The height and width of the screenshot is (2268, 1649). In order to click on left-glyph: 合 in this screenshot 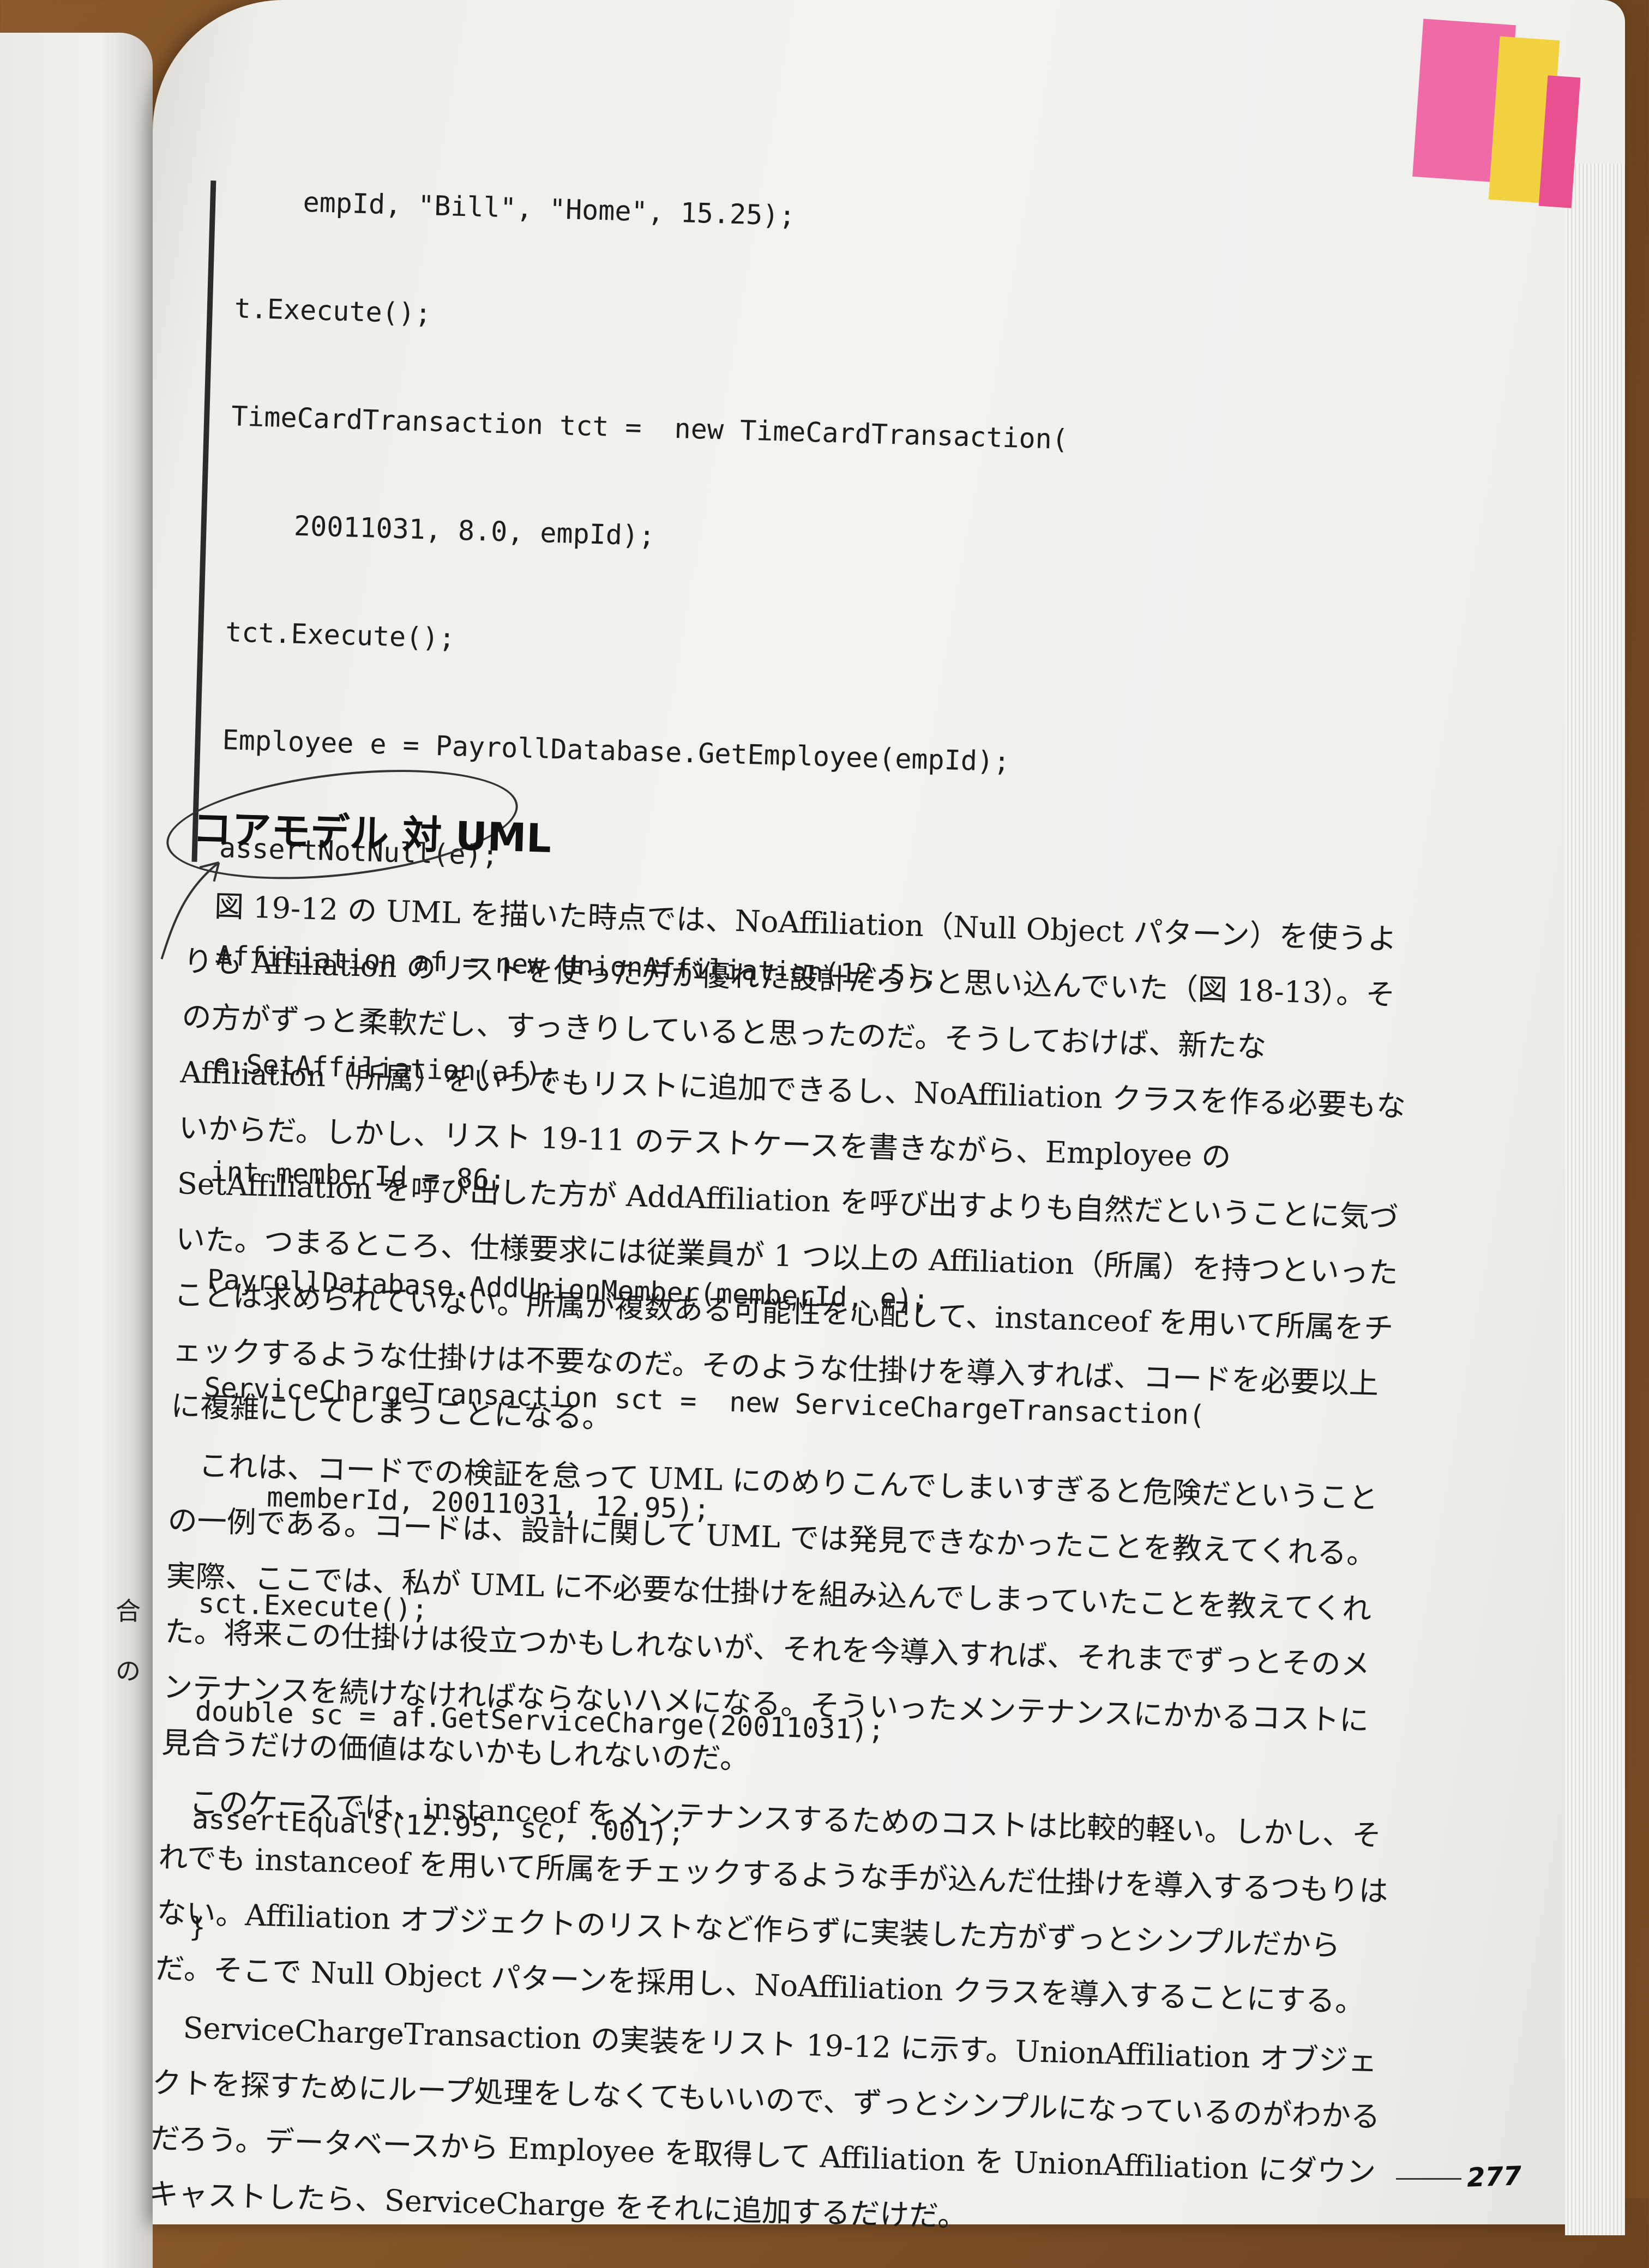, I will do `click(128, 1611)`.